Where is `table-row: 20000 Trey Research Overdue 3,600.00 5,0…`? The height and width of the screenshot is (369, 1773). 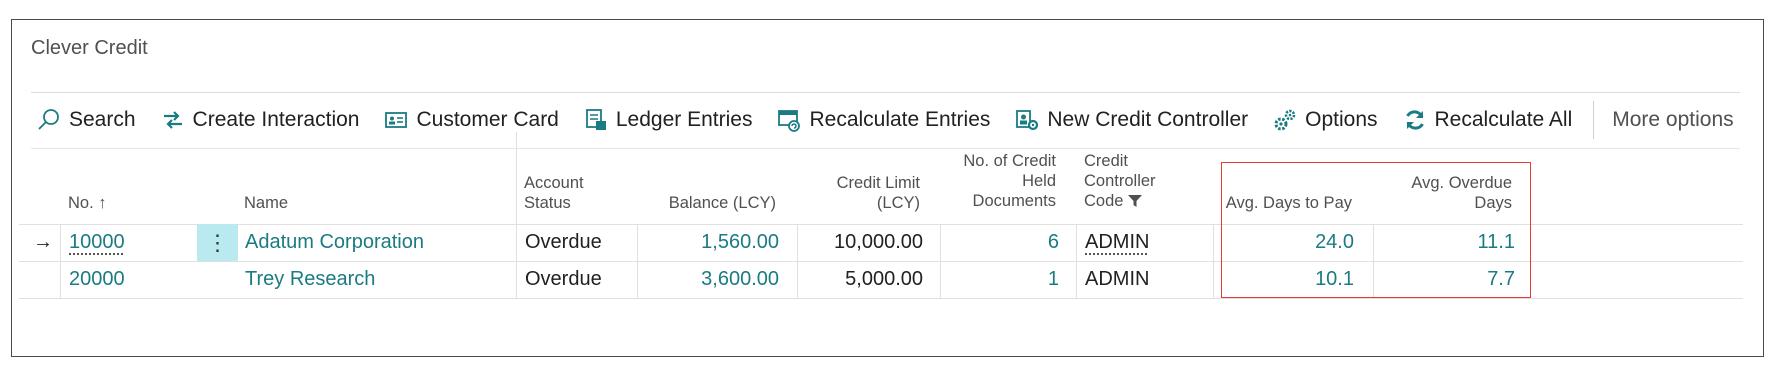 table-row: 20000 Trey Research Overdue 3,600.00 5,0… is located at coordinates (881, 279).